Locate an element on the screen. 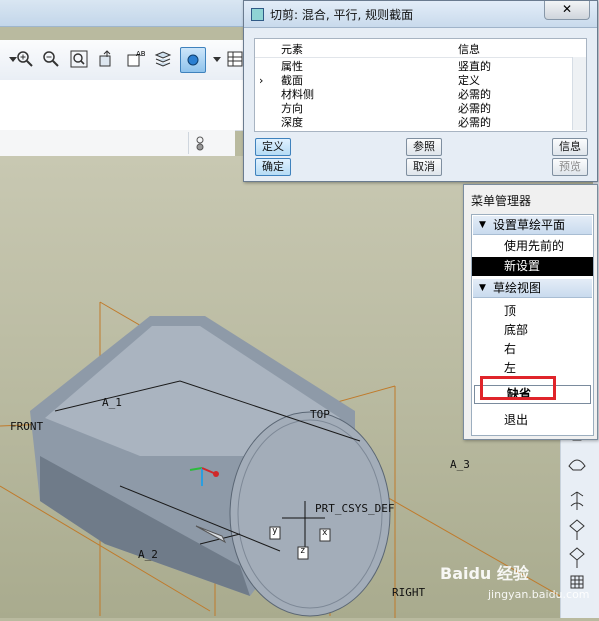 This screenshot has width=599, height=621. csys-z-label: z is located at coordinates (303, 551).